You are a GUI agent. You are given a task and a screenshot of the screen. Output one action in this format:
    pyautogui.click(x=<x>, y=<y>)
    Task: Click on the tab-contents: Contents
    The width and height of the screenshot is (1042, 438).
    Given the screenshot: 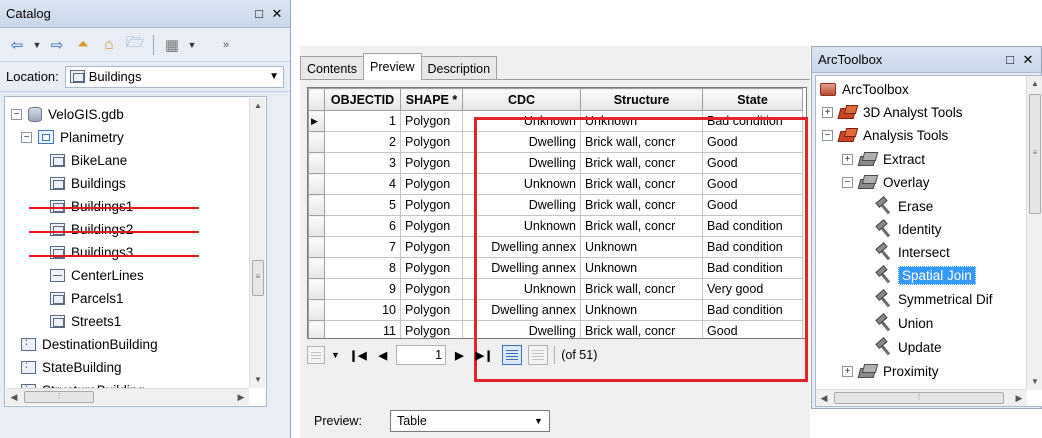 What is the action you would take?
    pyautogui.click(x=332, y=68)
    